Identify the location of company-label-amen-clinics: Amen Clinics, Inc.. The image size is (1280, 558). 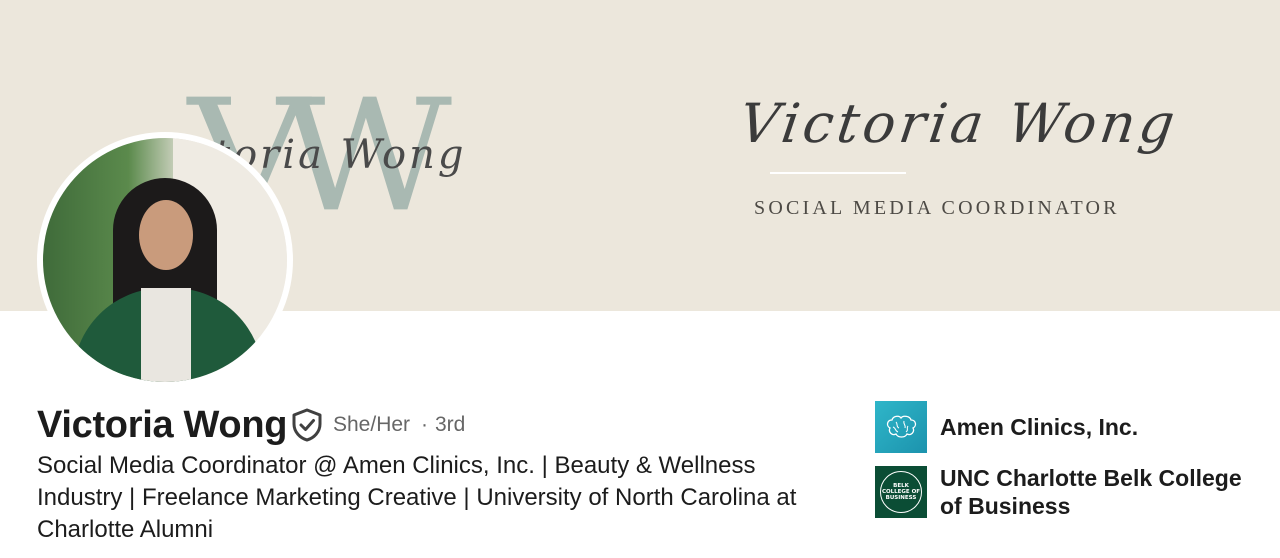
(1039, 427).